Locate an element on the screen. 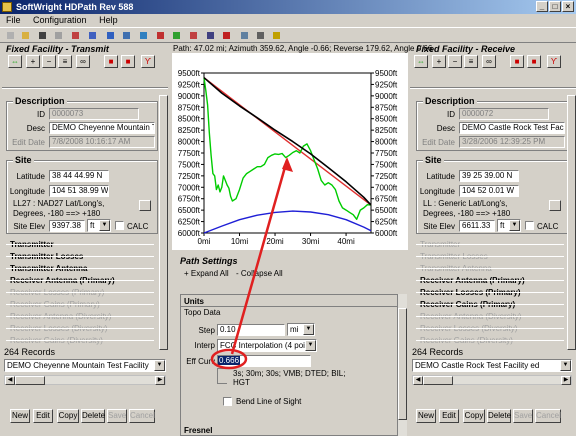 This screenshot has width=576, height=436. report-icon is located at coordinates (193, 35).